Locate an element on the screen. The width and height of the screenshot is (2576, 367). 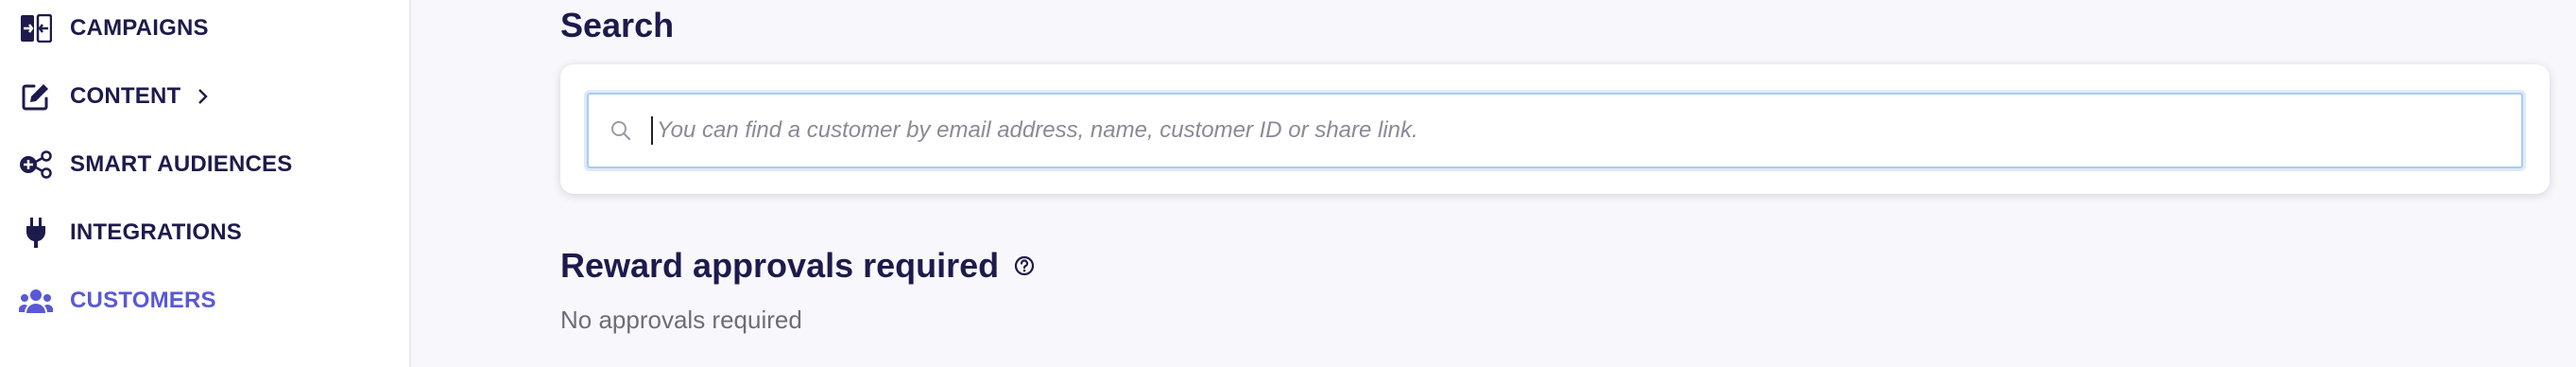
reward-approvals-title: Reward approvals required is located at coordinates (780, 265).